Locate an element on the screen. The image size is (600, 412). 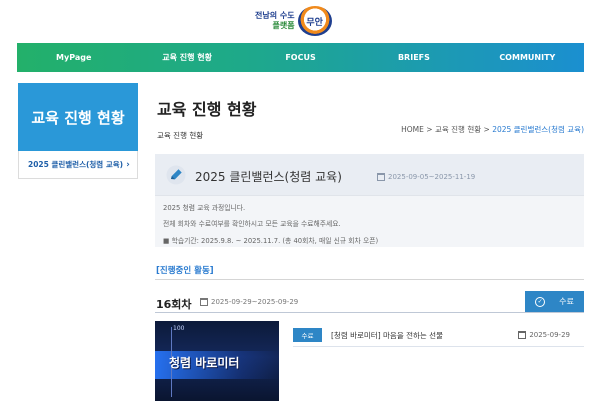
lesson-thumbnail: 100 청렴 바로미터 is located at coordinates (217, 361).